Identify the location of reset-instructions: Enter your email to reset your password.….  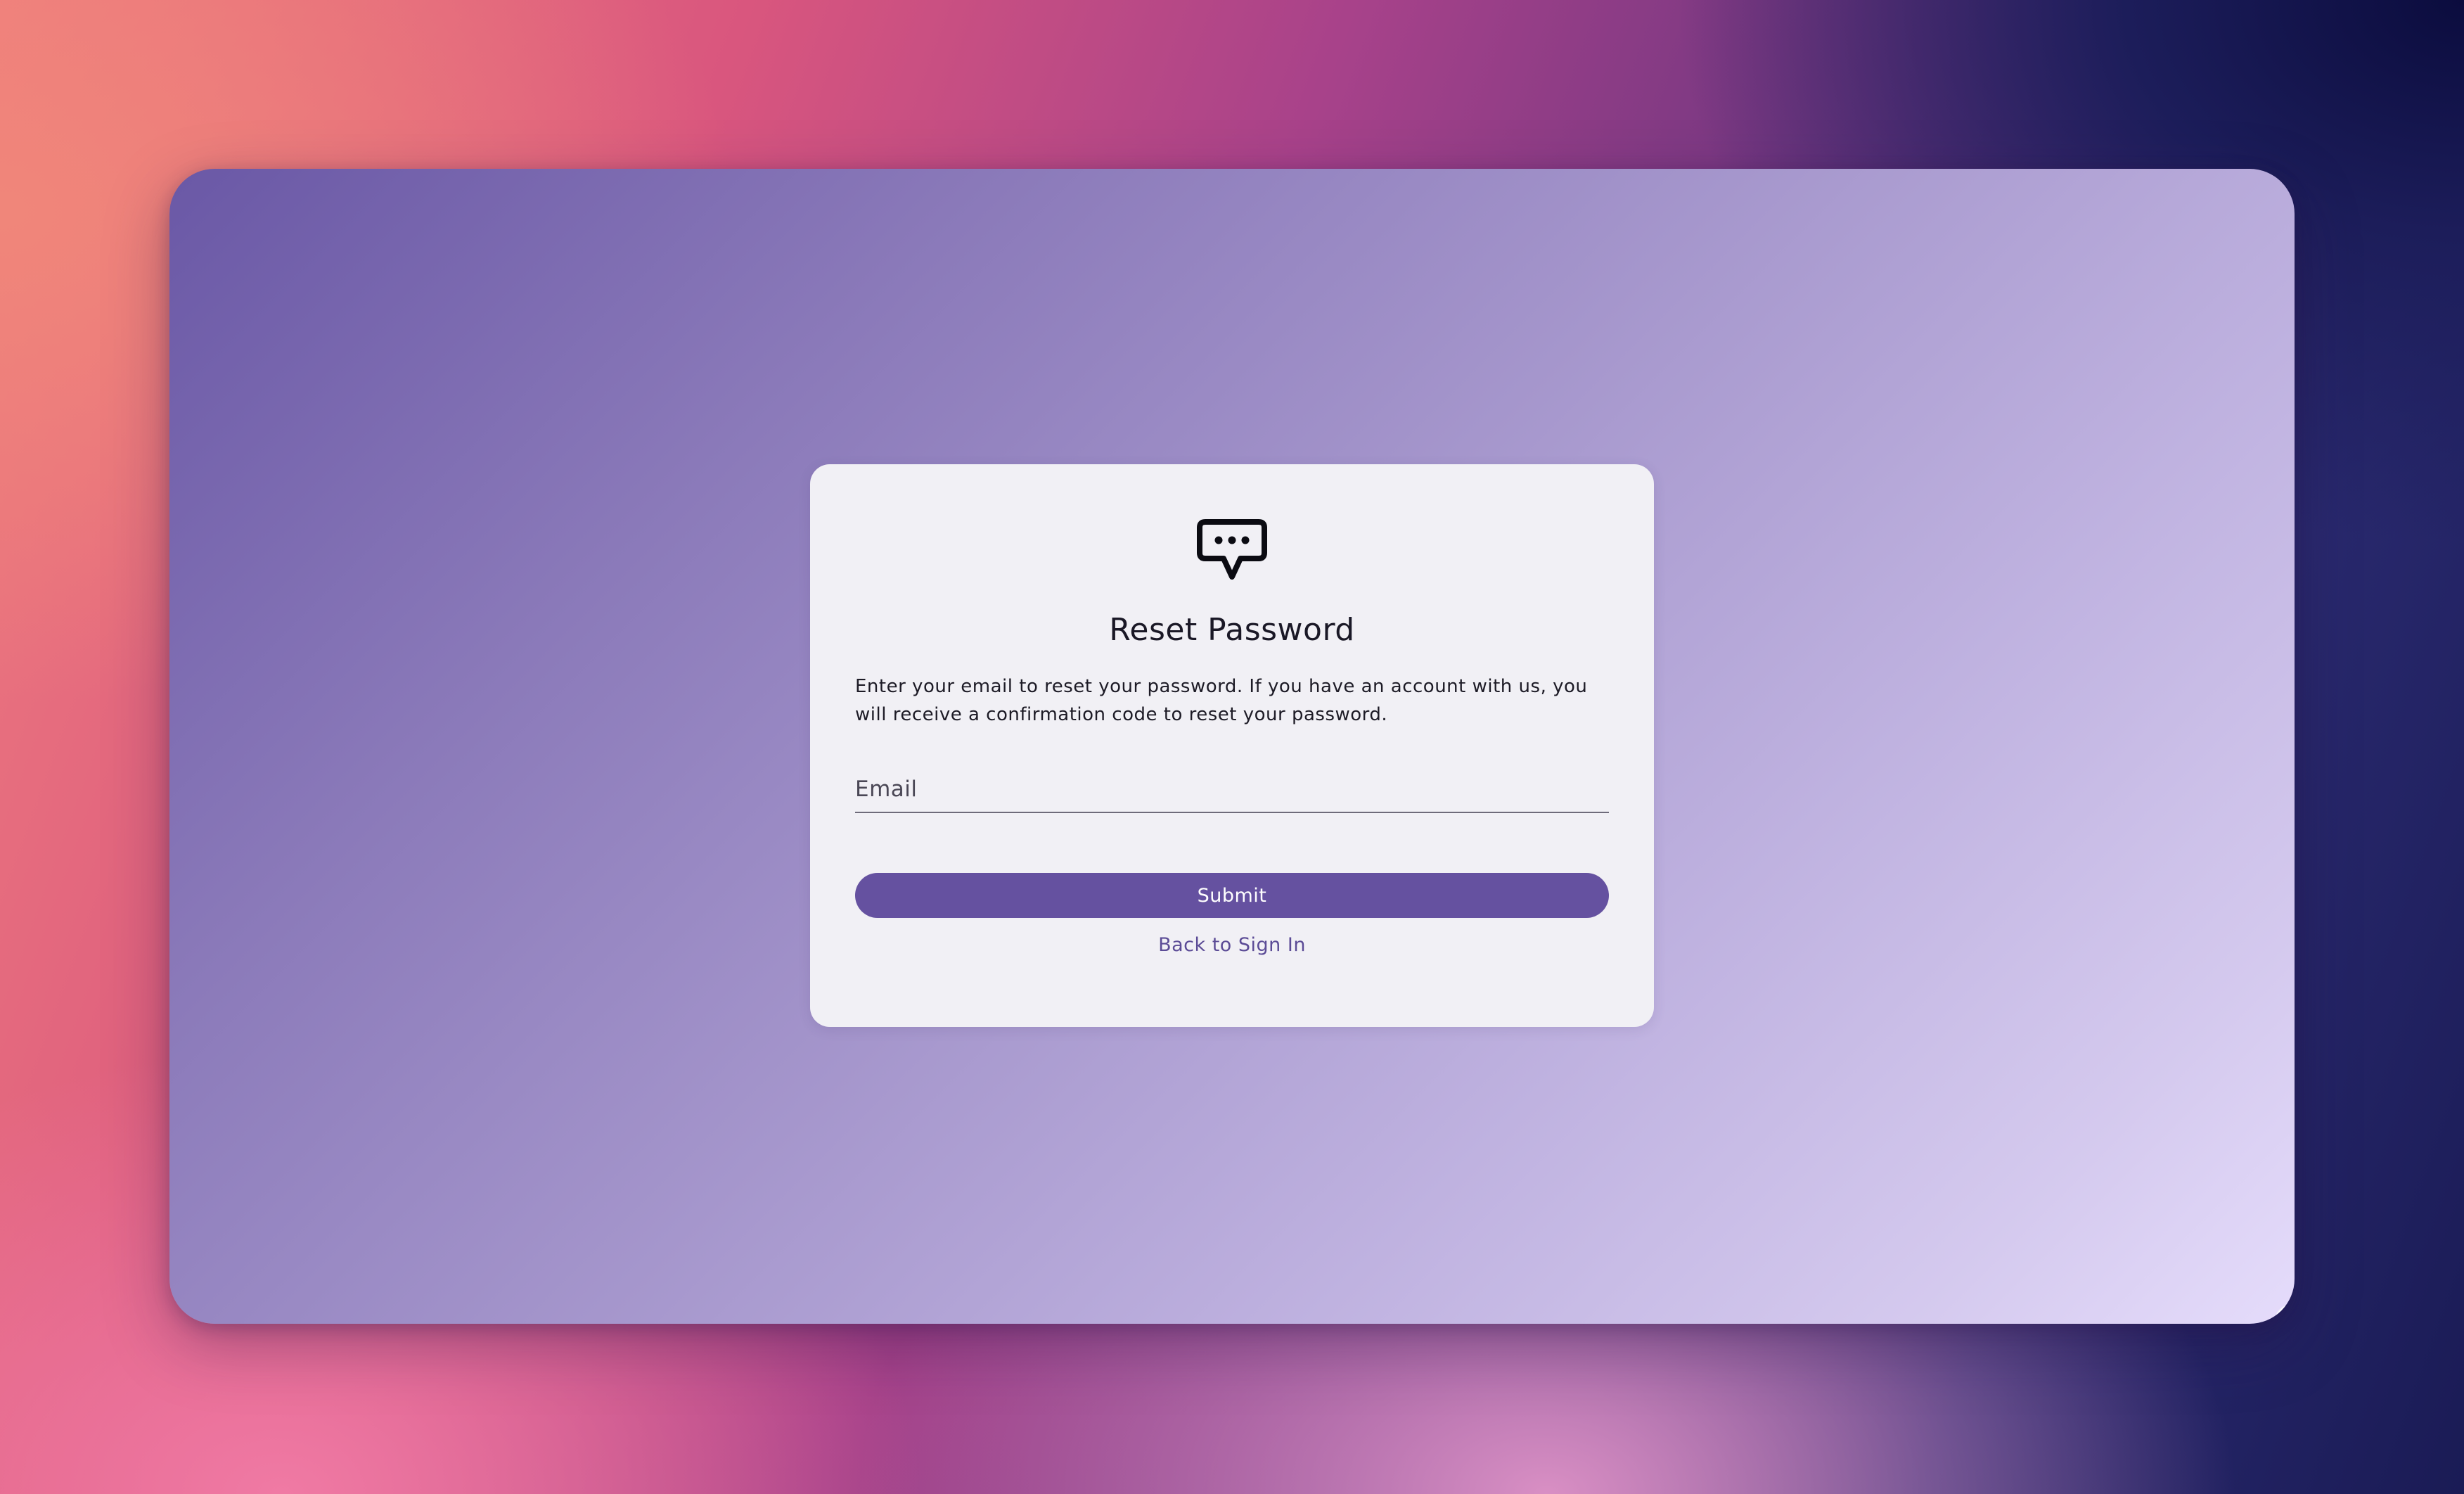
(1221, 700).